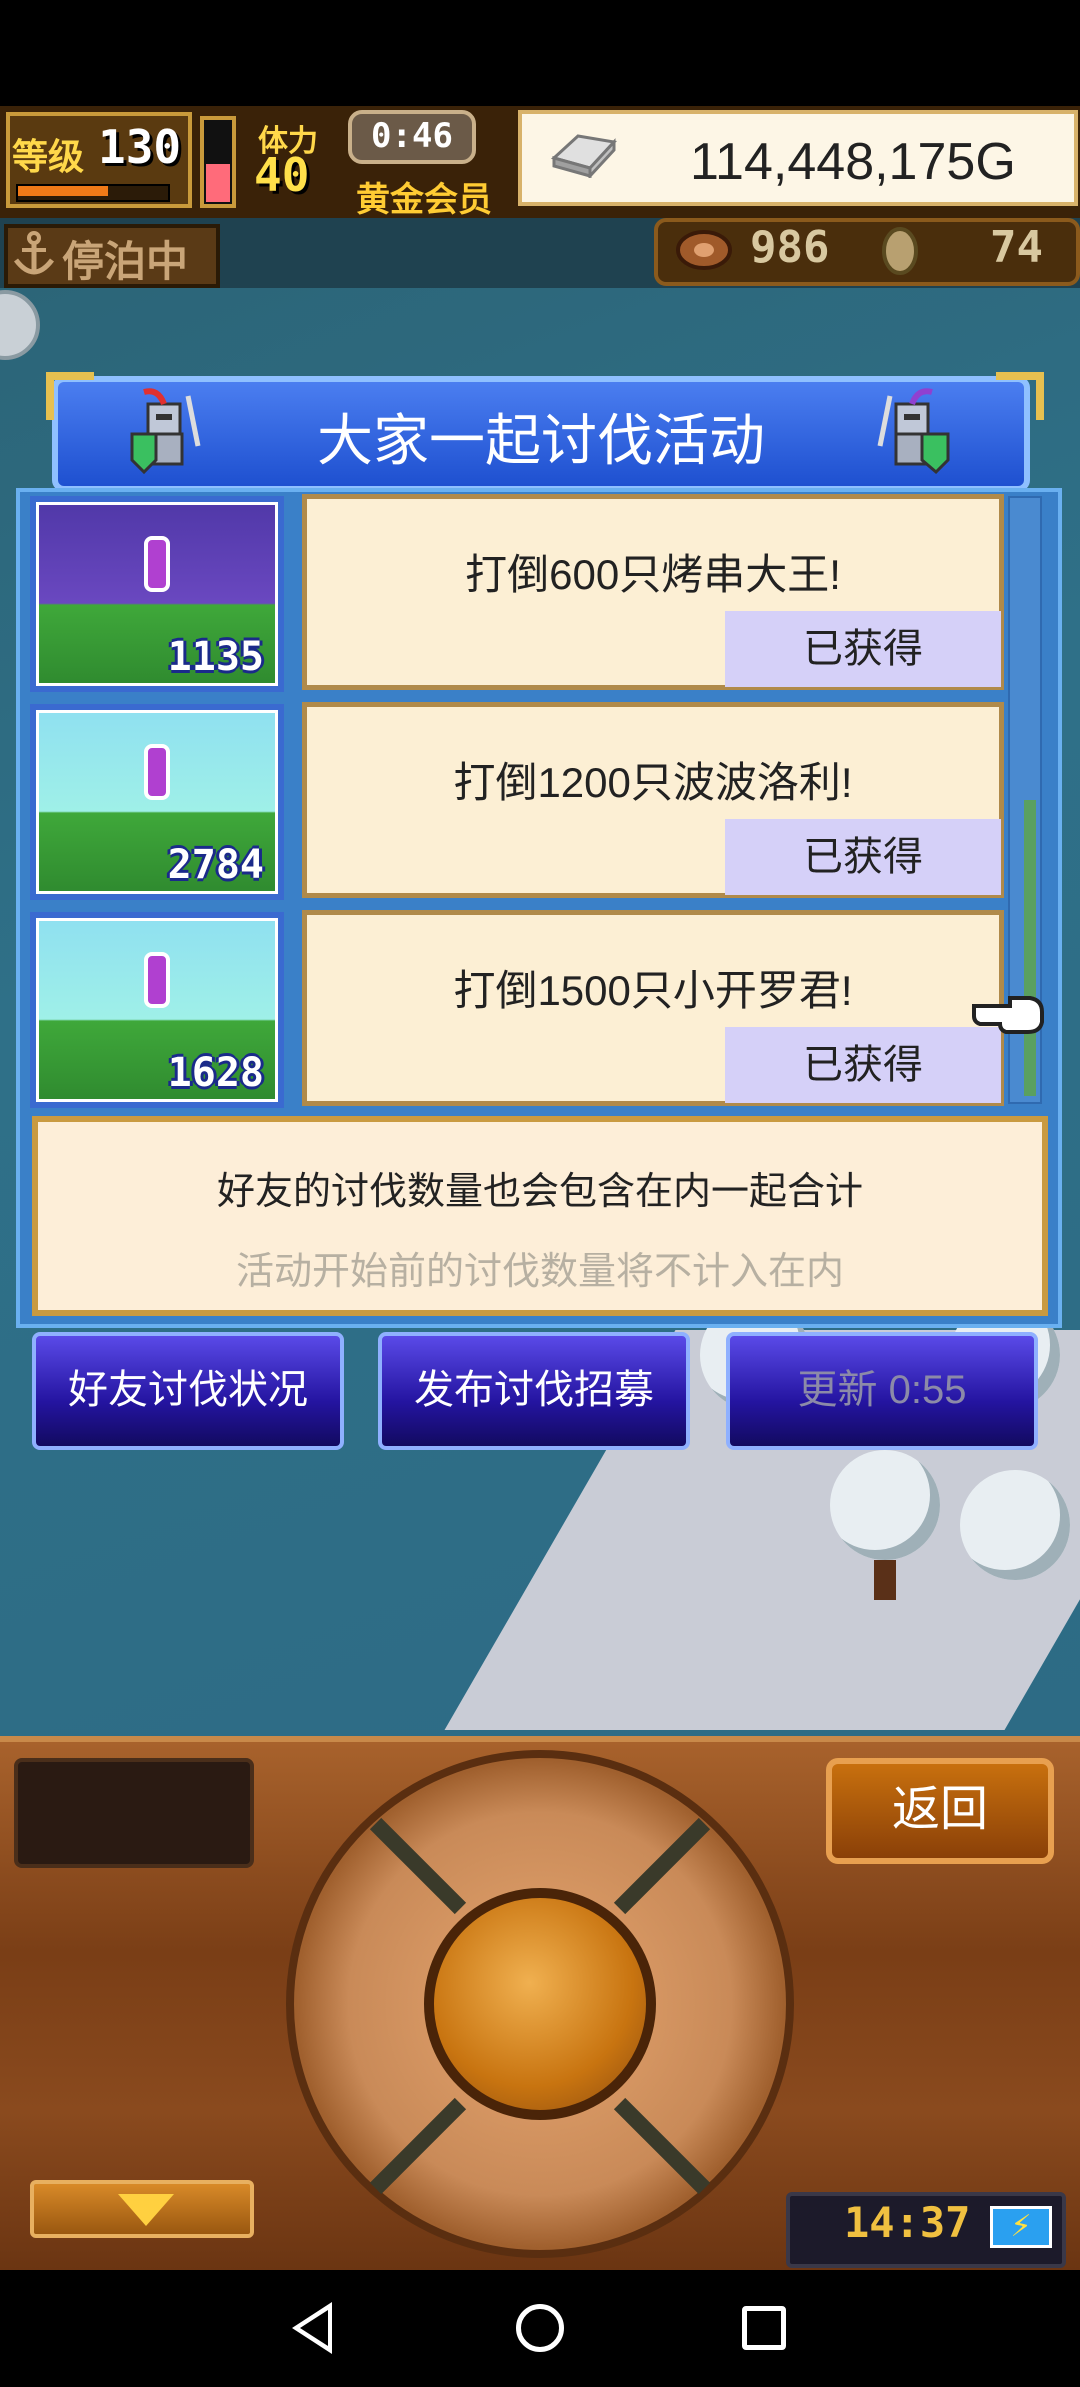 The width and height of the screenshot is (1080, 2387). I want to click on docked-label: 停泊中, so click(125, 261).